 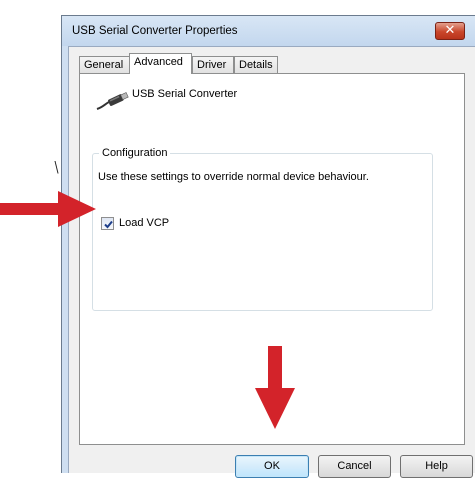 What do you see at coordinates (144, 223) in the screenshot?
I see `load-vcp-label: Load VCP` at bounding box center [144, 223].